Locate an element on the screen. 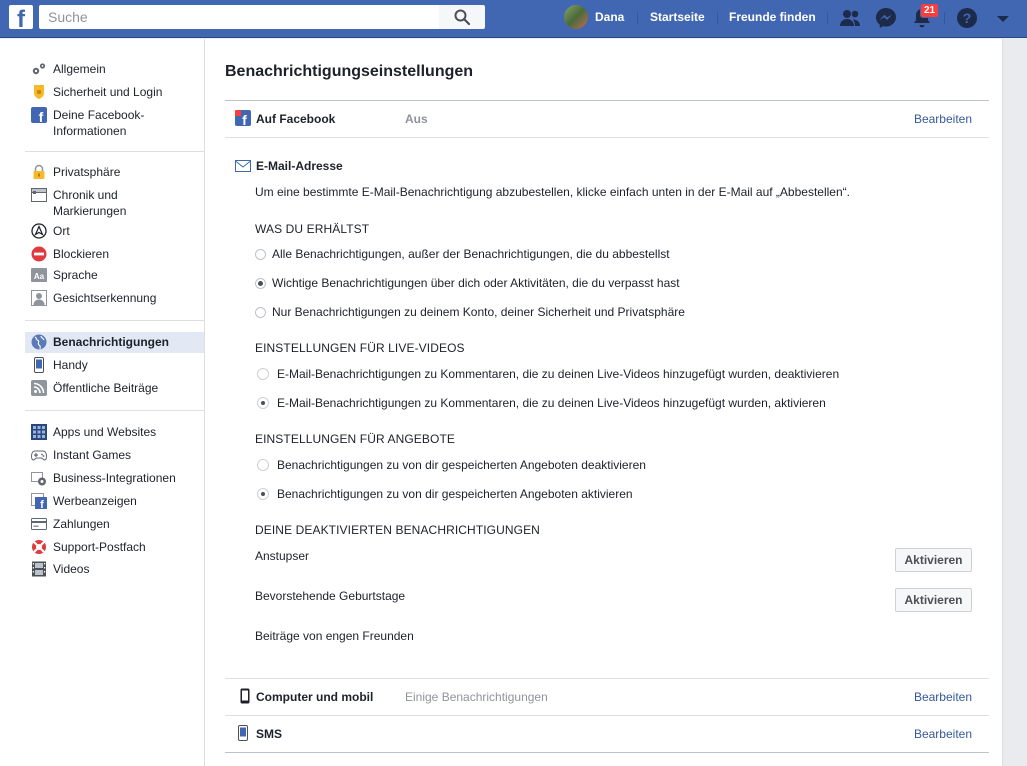 The width and height of the screenshot is (1027, 766). search-icon is located at coordinates (462, 17).